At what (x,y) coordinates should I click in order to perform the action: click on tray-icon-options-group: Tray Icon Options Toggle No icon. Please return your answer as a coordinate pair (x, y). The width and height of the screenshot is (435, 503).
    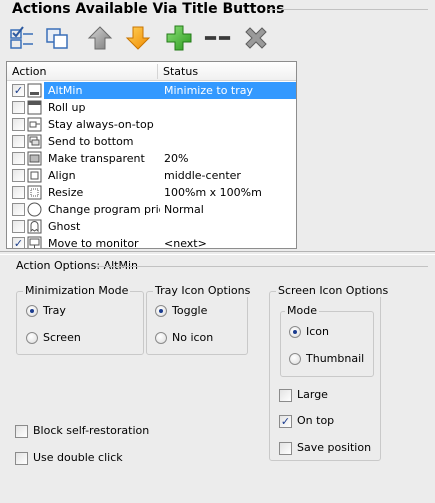
    Looking at the image, I should click on (199, 319).